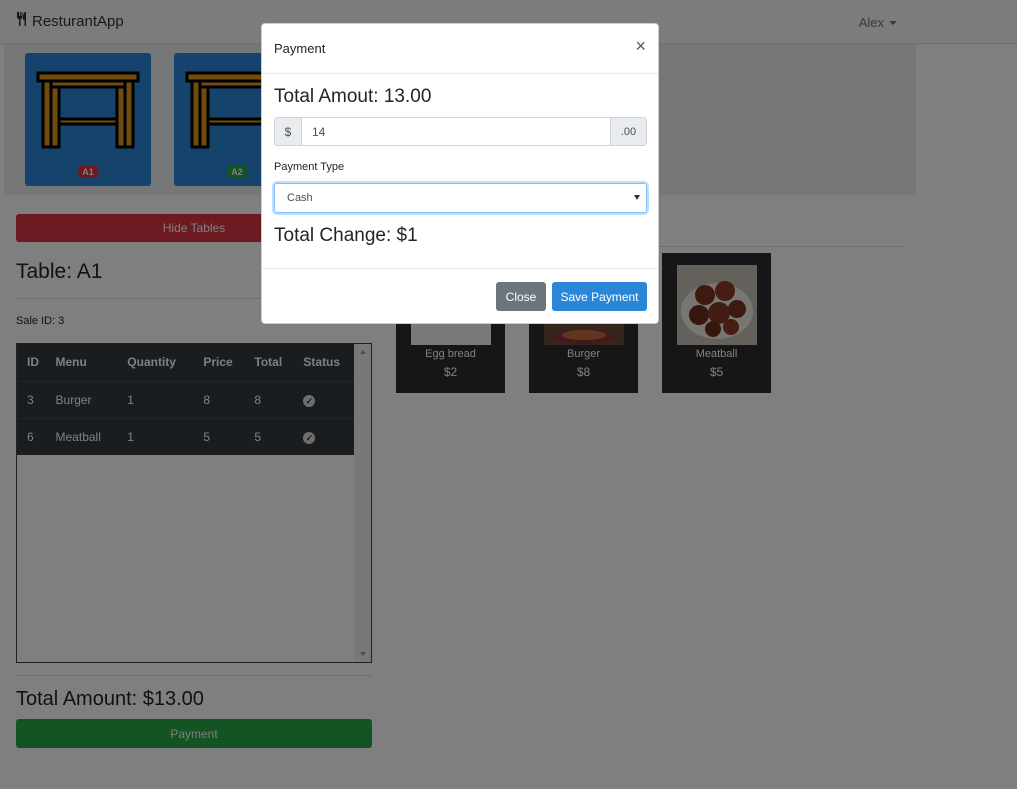  What do you see at coordinates (353, 96) in the screenshot?
I see `modal-total-amount: Total Amout: 13.00` at bounding box center [353, 96].